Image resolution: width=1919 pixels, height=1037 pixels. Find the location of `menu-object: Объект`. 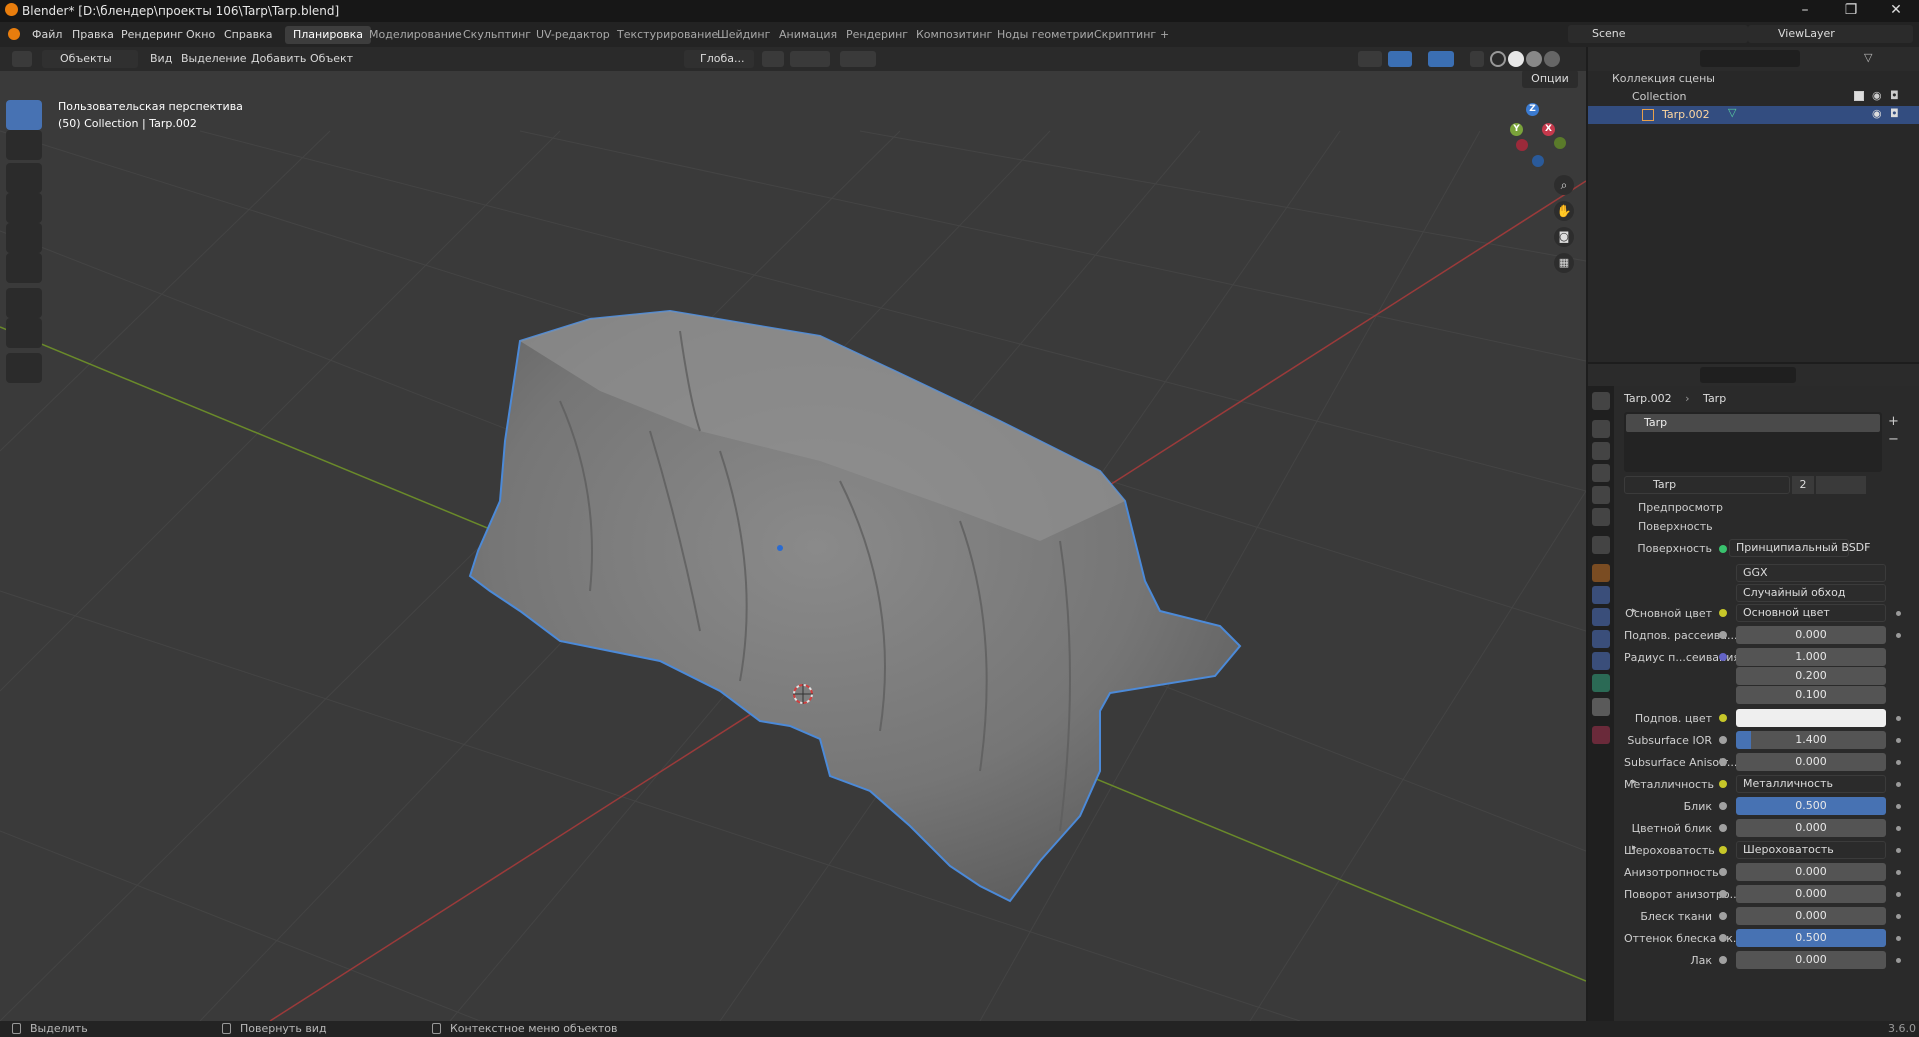

menu-object: Объект is located at coordinates (331, 58).